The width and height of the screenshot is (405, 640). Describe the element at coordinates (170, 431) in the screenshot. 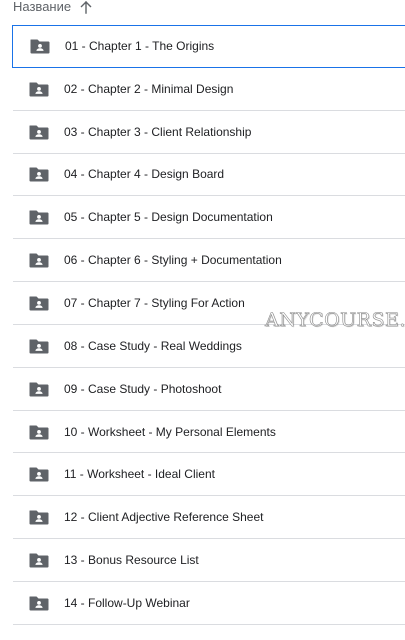

I see `folder-name: 10 - Worksheet - My Personal Elements` at that location.